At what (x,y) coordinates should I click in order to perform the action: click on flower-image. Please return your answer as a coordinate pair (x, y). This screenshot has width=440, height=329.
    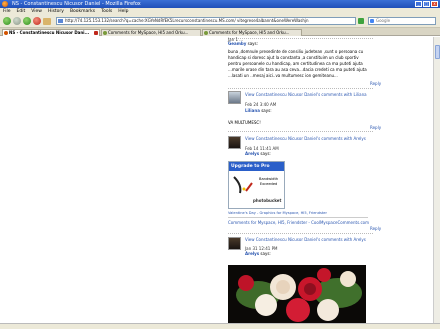
    Looking at the image, I should click on (297, 294).